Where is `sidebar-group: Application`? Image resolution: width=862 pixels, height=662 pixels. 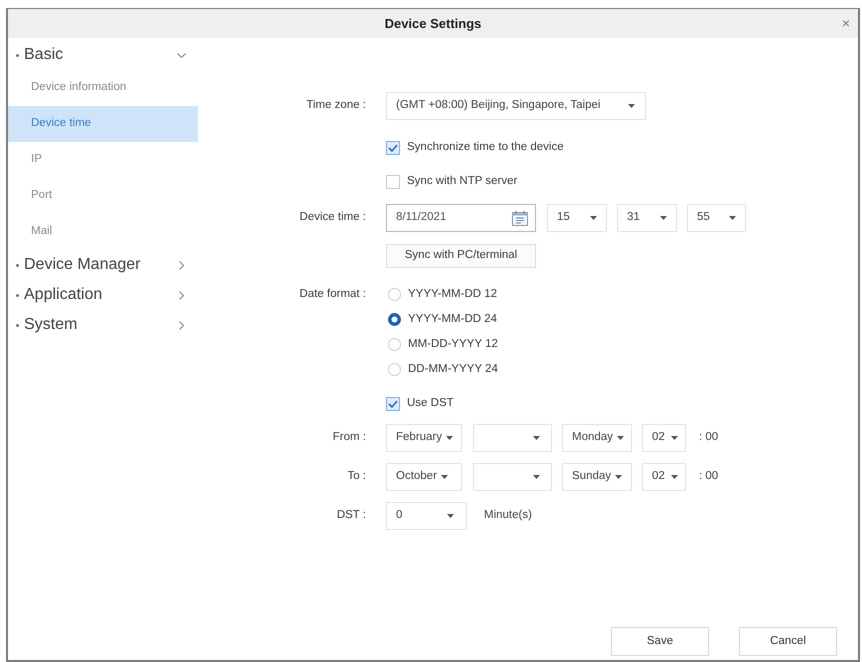
sidebar-group: Application is located at coordinates (103, 295).